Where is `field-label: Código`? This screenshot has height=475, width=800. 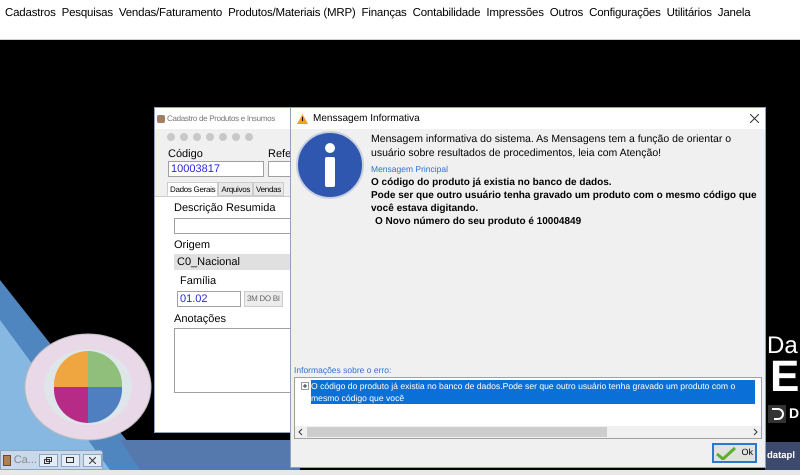
field-label: Código is located at coordinates (186, 154).